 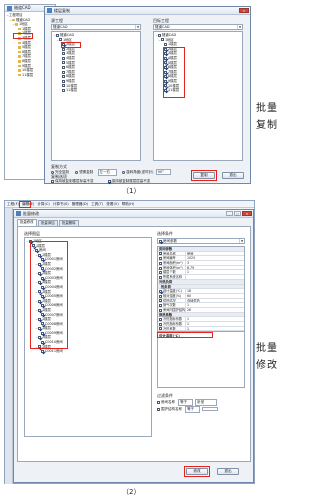 I want to click on room-item: C0011房间, so click(x=88, y=351).